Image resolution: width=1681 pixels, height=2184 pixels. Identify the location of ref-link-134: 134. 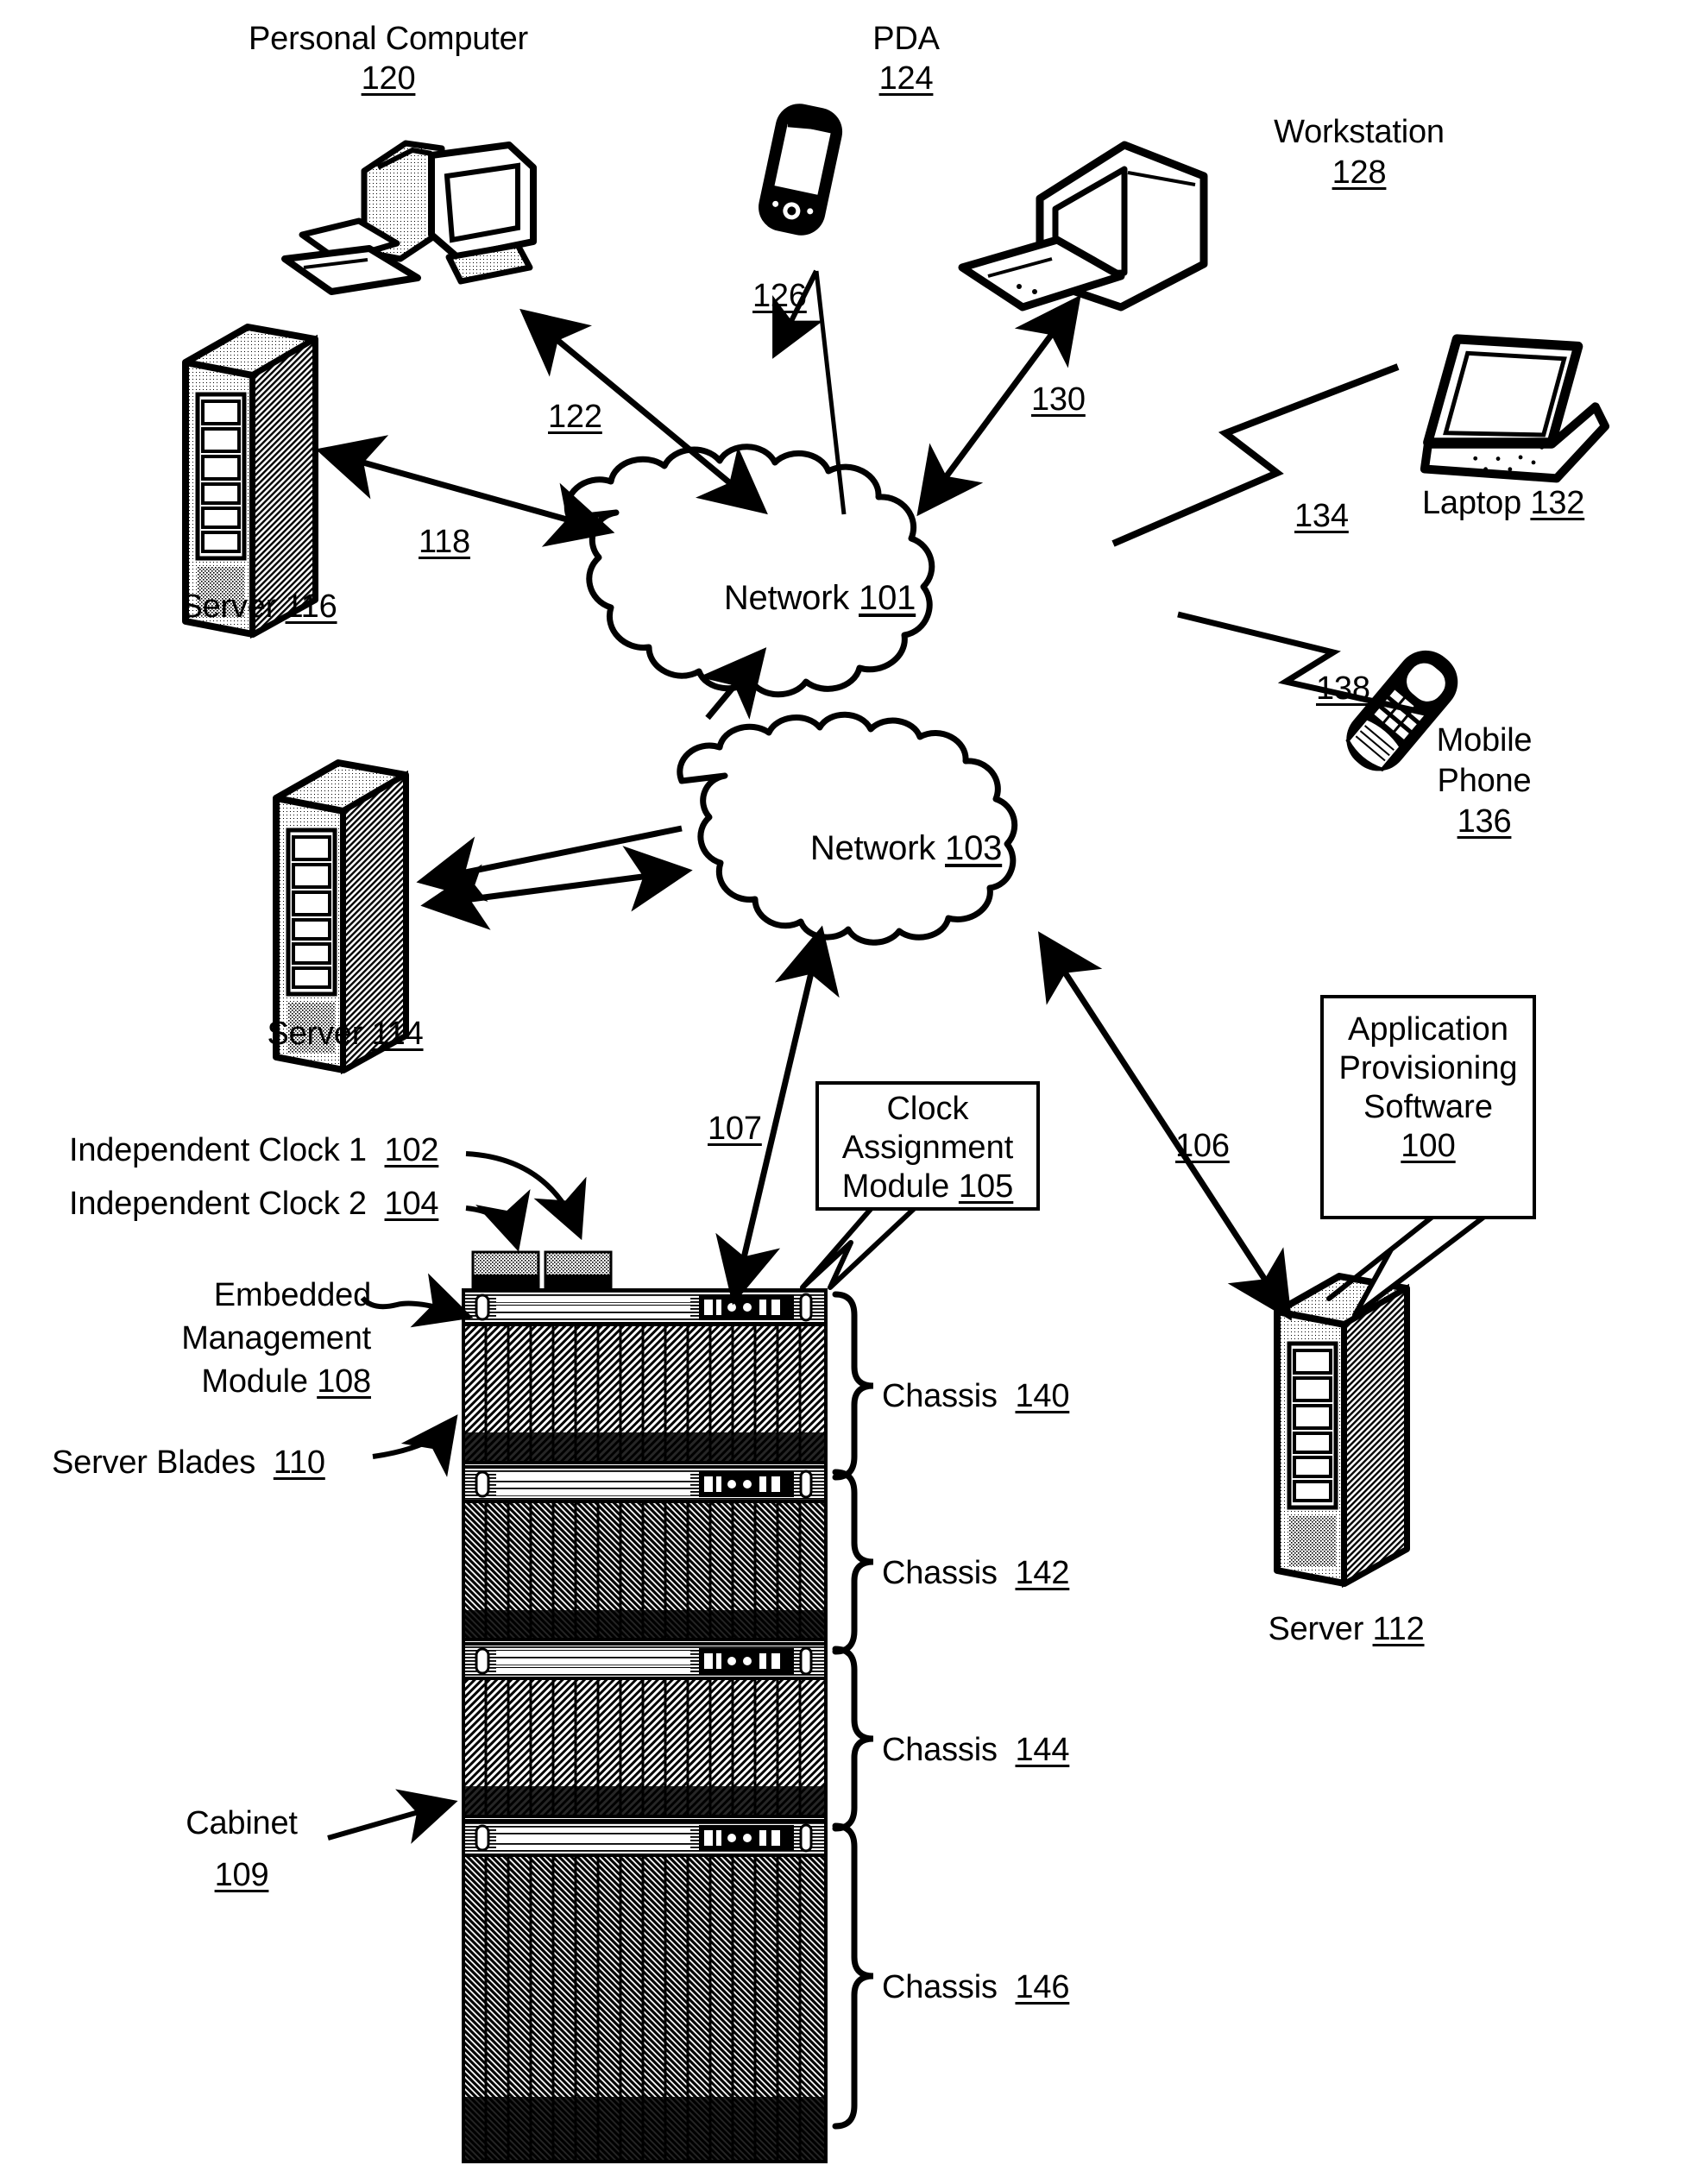
(1321, 516).